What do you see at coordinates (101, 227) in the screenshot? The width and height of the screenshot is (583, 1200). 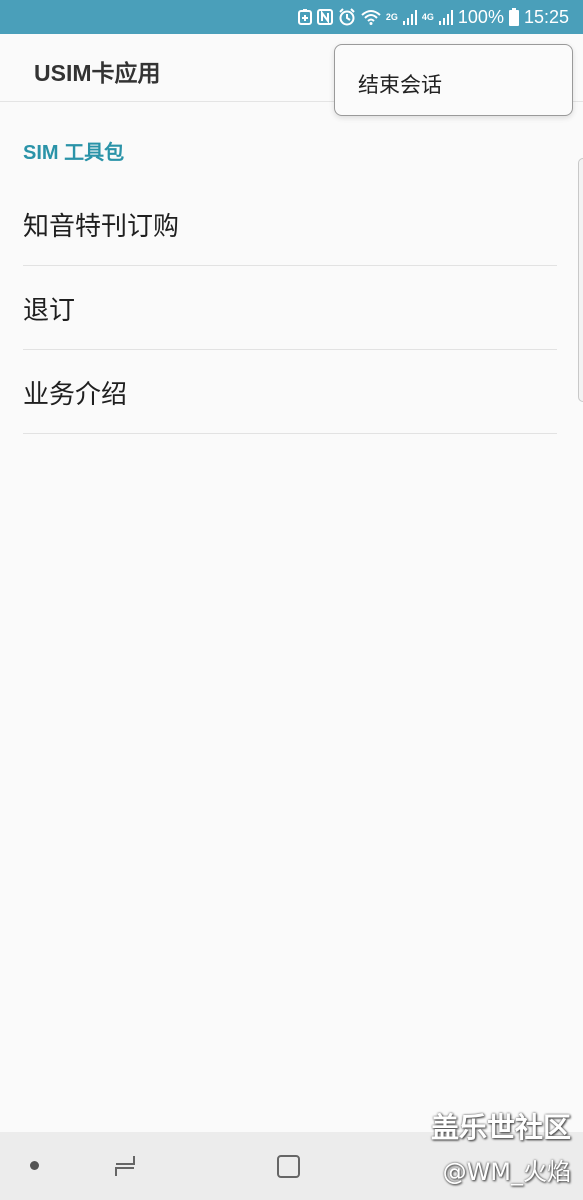 I see `list-item-label: 知音特刊订购` at bounding box center [101, 227].